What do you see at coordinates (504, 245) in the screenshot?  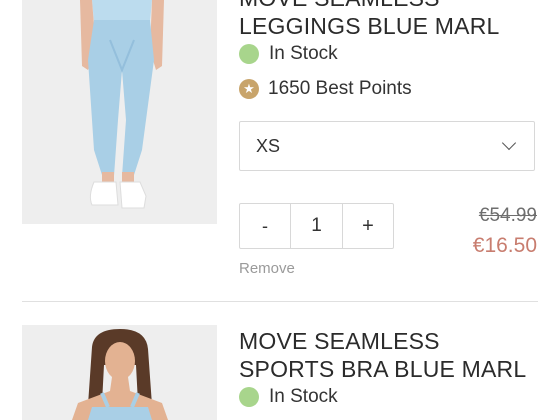 I see `sale-price: €16.50` at bounding box center [504, 245].